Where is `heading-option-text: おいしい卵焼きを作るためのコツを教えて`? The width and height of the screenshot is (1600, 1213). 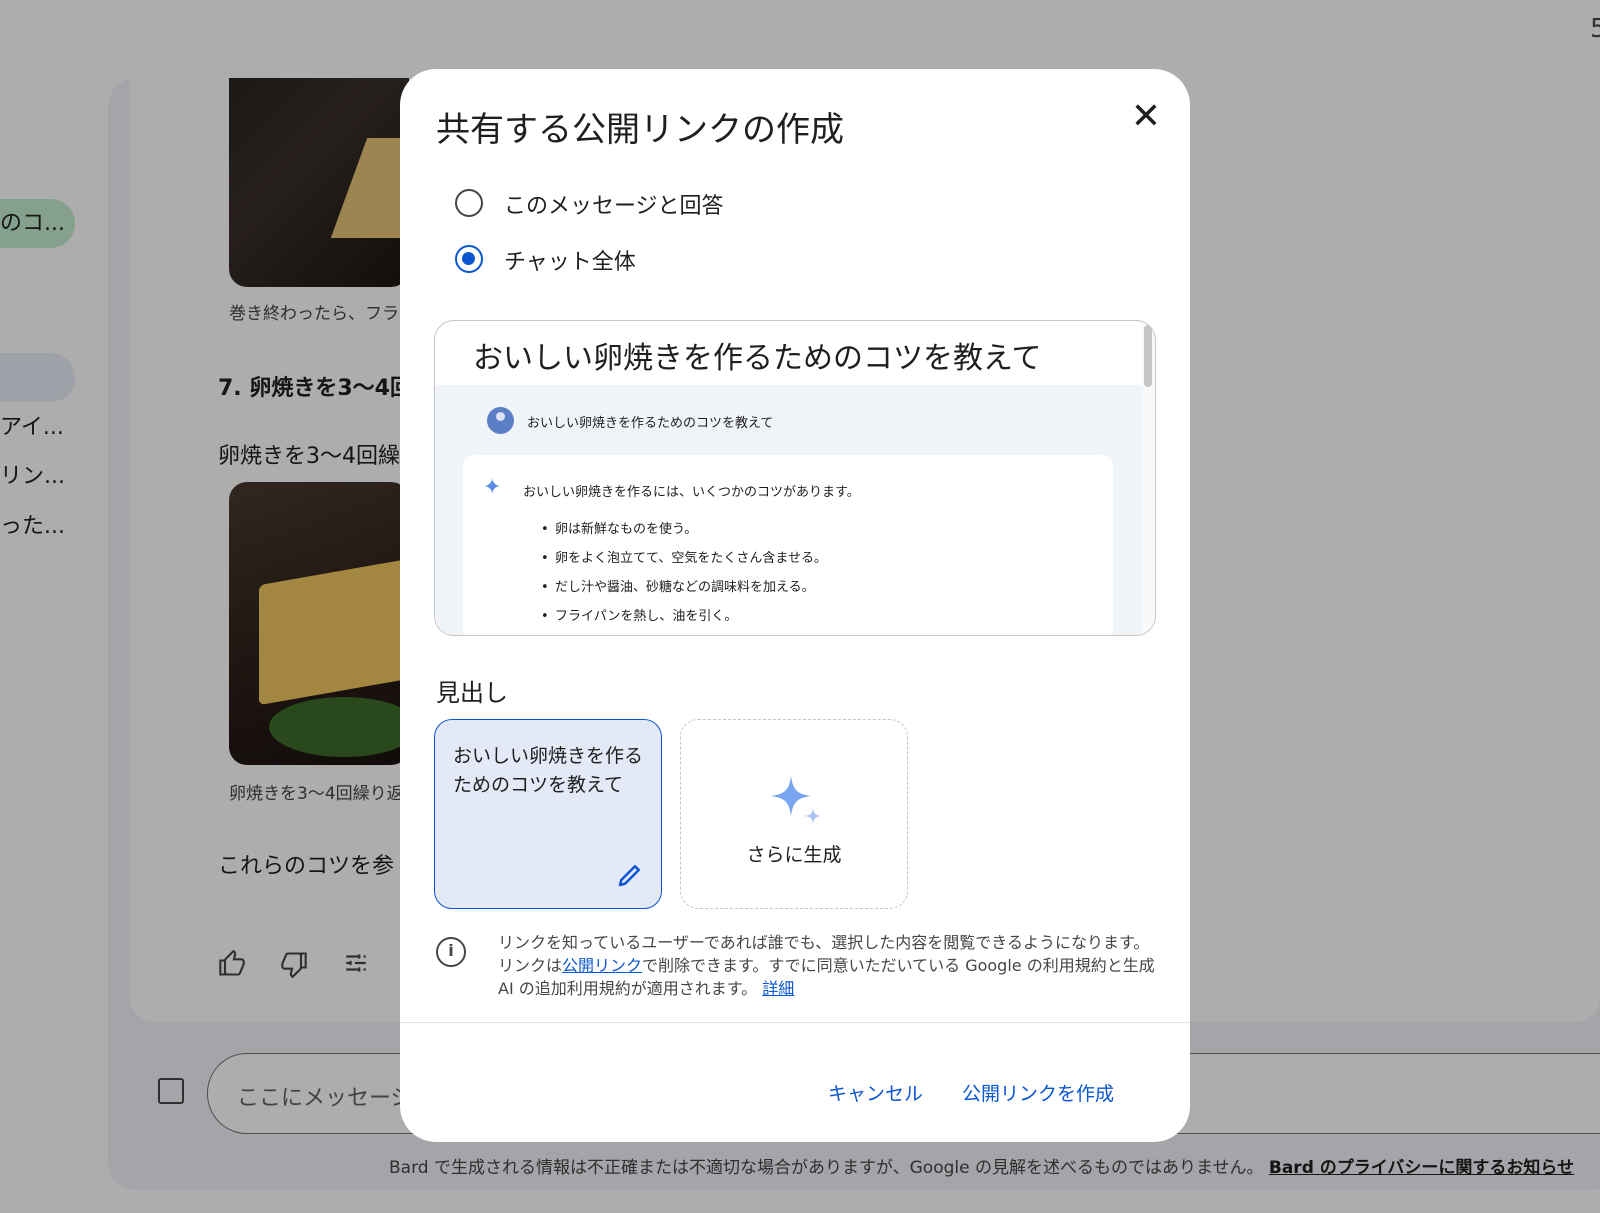 heading-option-text: おいしい卵焼きを作るためのコツを教えて is located at coordinates (548, 770).